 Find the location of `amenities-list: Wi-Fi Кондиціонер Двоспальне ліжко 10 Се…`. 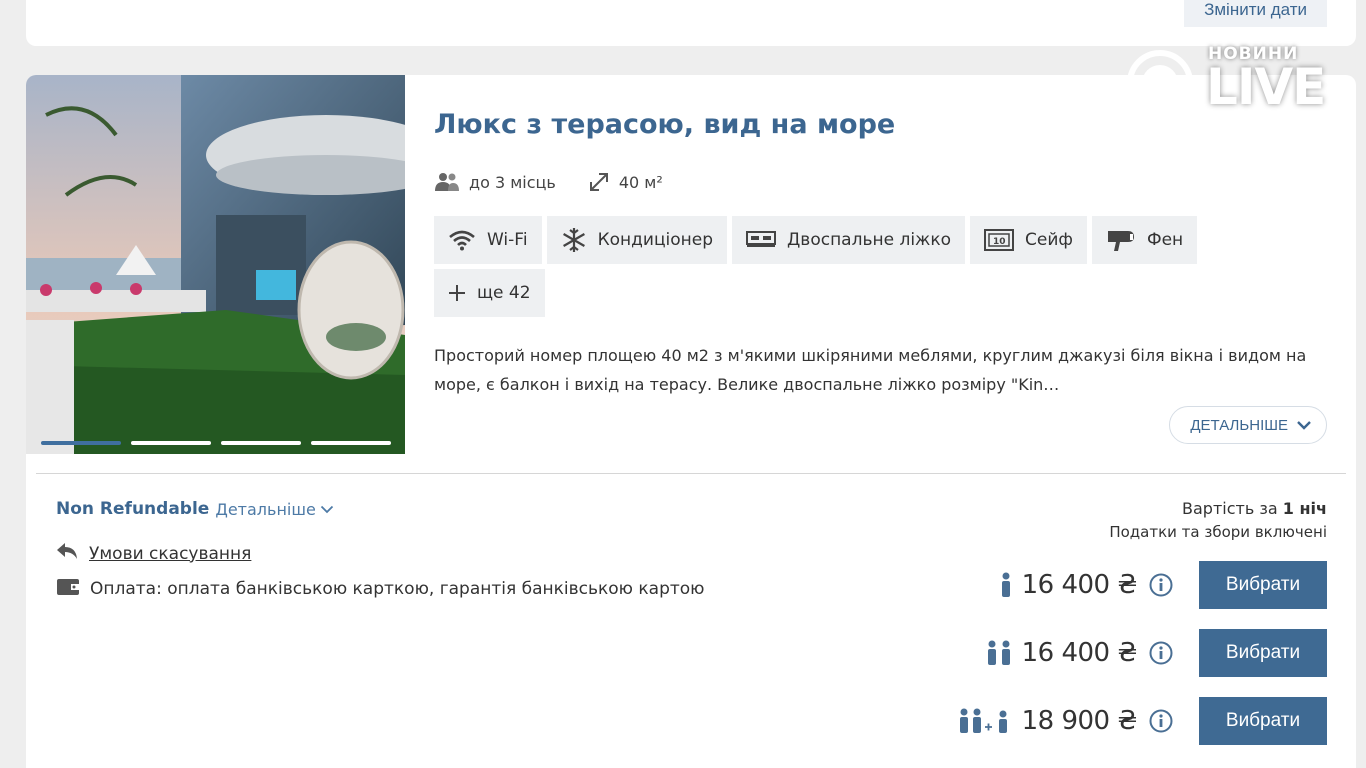

amenities-list: Wi-Fi Кондиціонер Двоспальне ліжко 10 Се… is located at coordinates (844, 266).